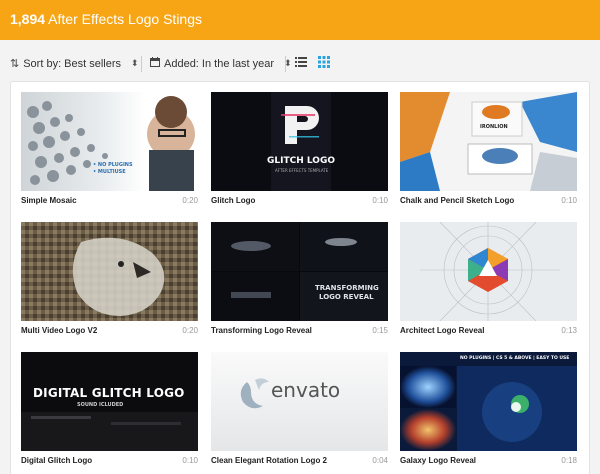 This screenshot has height=474, width=600. Describe the element at coordinates (347, 288) in the screenshot. I see `thumb-title: TRANSFORMING` at that location.